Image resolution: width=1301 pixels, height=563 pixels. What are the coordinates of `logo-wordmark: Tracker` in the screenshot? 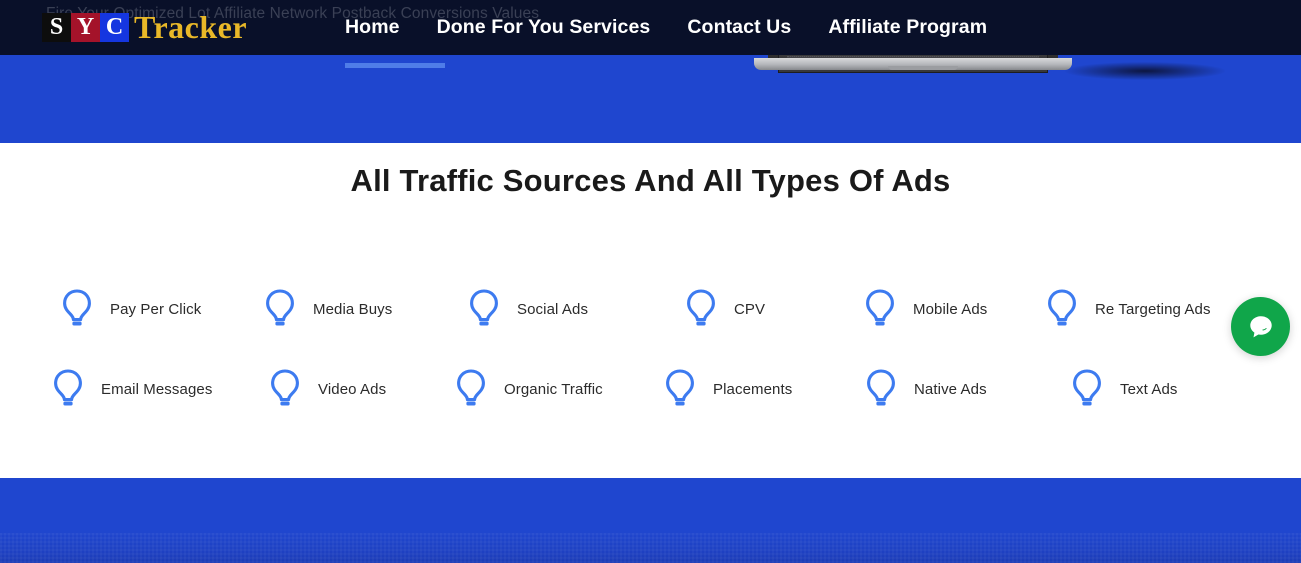 It's located at (191, 27).